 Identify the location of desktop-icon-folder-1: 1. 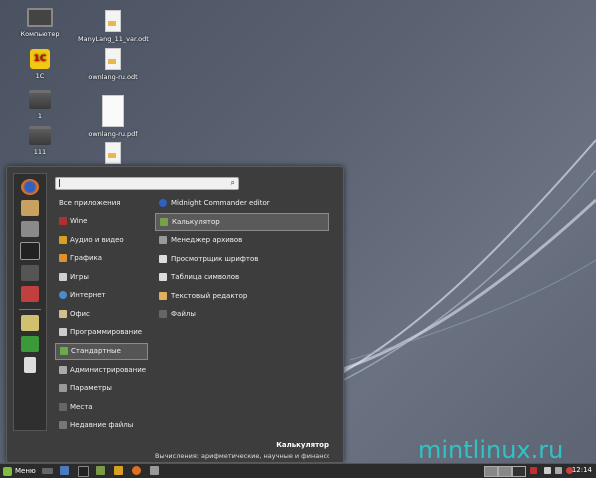
(40, 105).